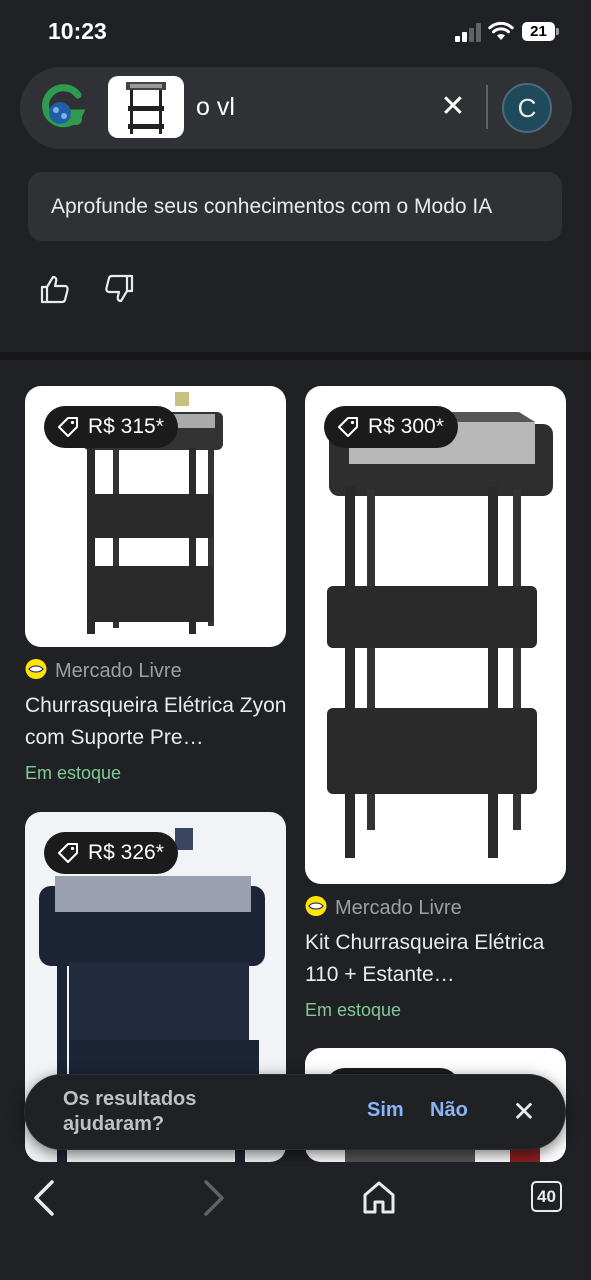  What do you see at coordinates (469, 32) in the screenshot?
I see `cellular-signal-icon` at bounding box center [469, 32].